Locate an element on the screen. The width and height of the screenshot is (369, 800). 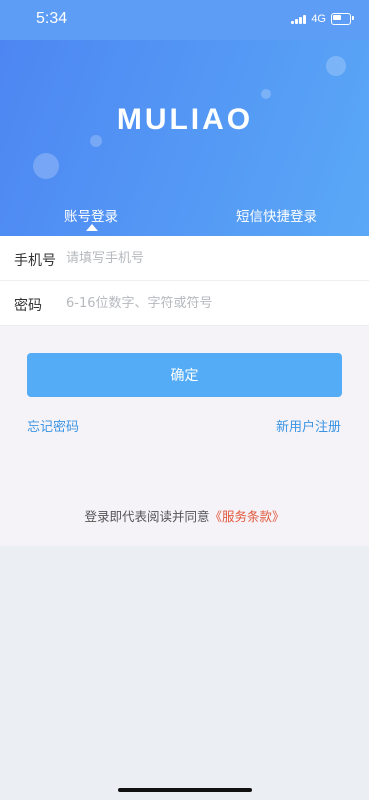
battery-icon is located at coordinates (342, 19).